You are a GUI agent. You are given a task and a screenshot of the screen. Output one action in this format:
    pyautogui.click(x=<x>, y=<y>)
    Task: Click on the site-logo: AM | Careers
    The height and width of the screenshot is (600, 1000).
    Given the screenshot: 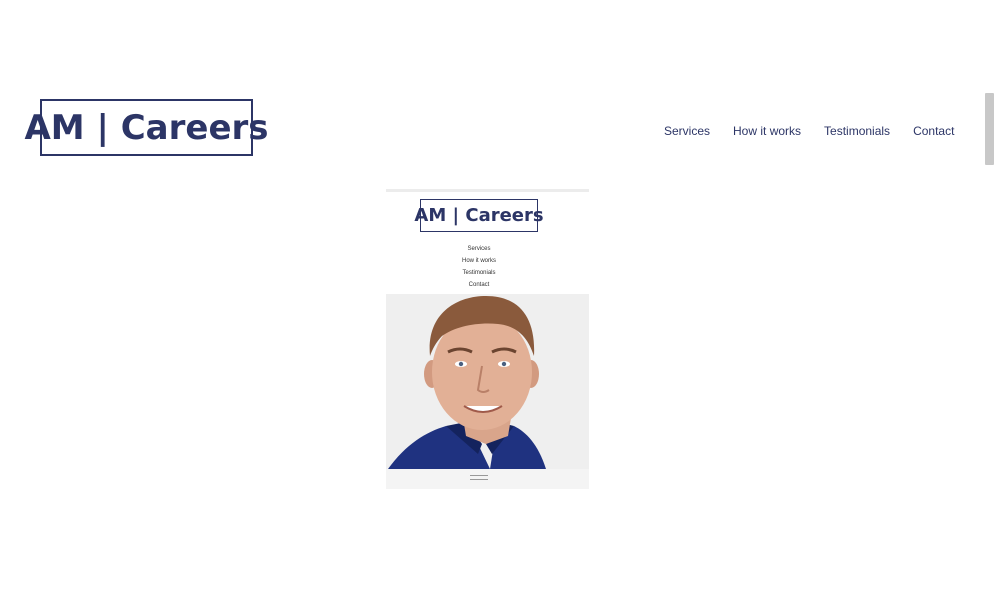 What is the action you would take?
    pyautogui.click(x=146, y=127)
    